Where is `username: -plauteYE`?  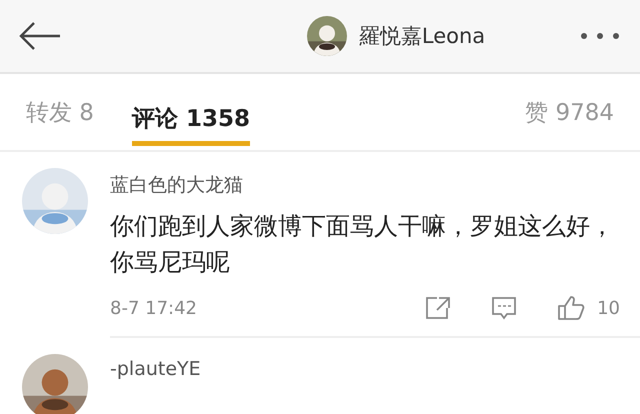 username: -plauteYE is located at coordinates (365, 369).